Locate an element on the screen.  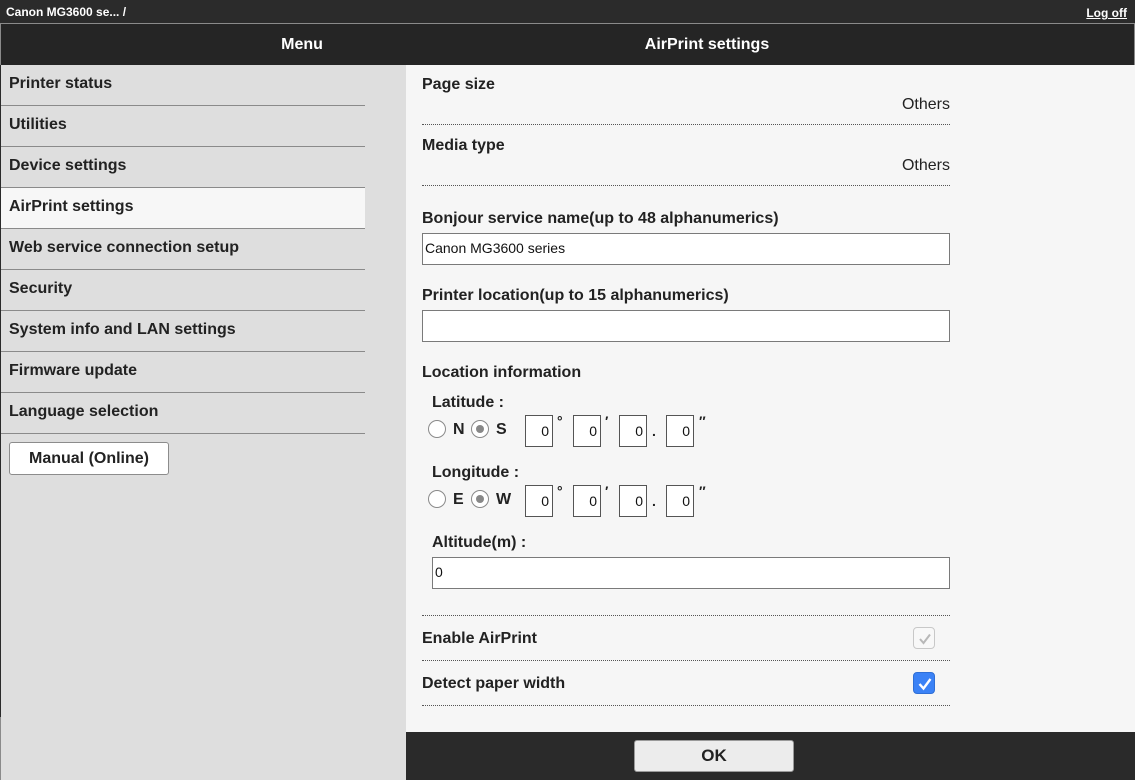
sidebar-item-airprint-settings: AirPrint settings is located at coordinates (183, 208).